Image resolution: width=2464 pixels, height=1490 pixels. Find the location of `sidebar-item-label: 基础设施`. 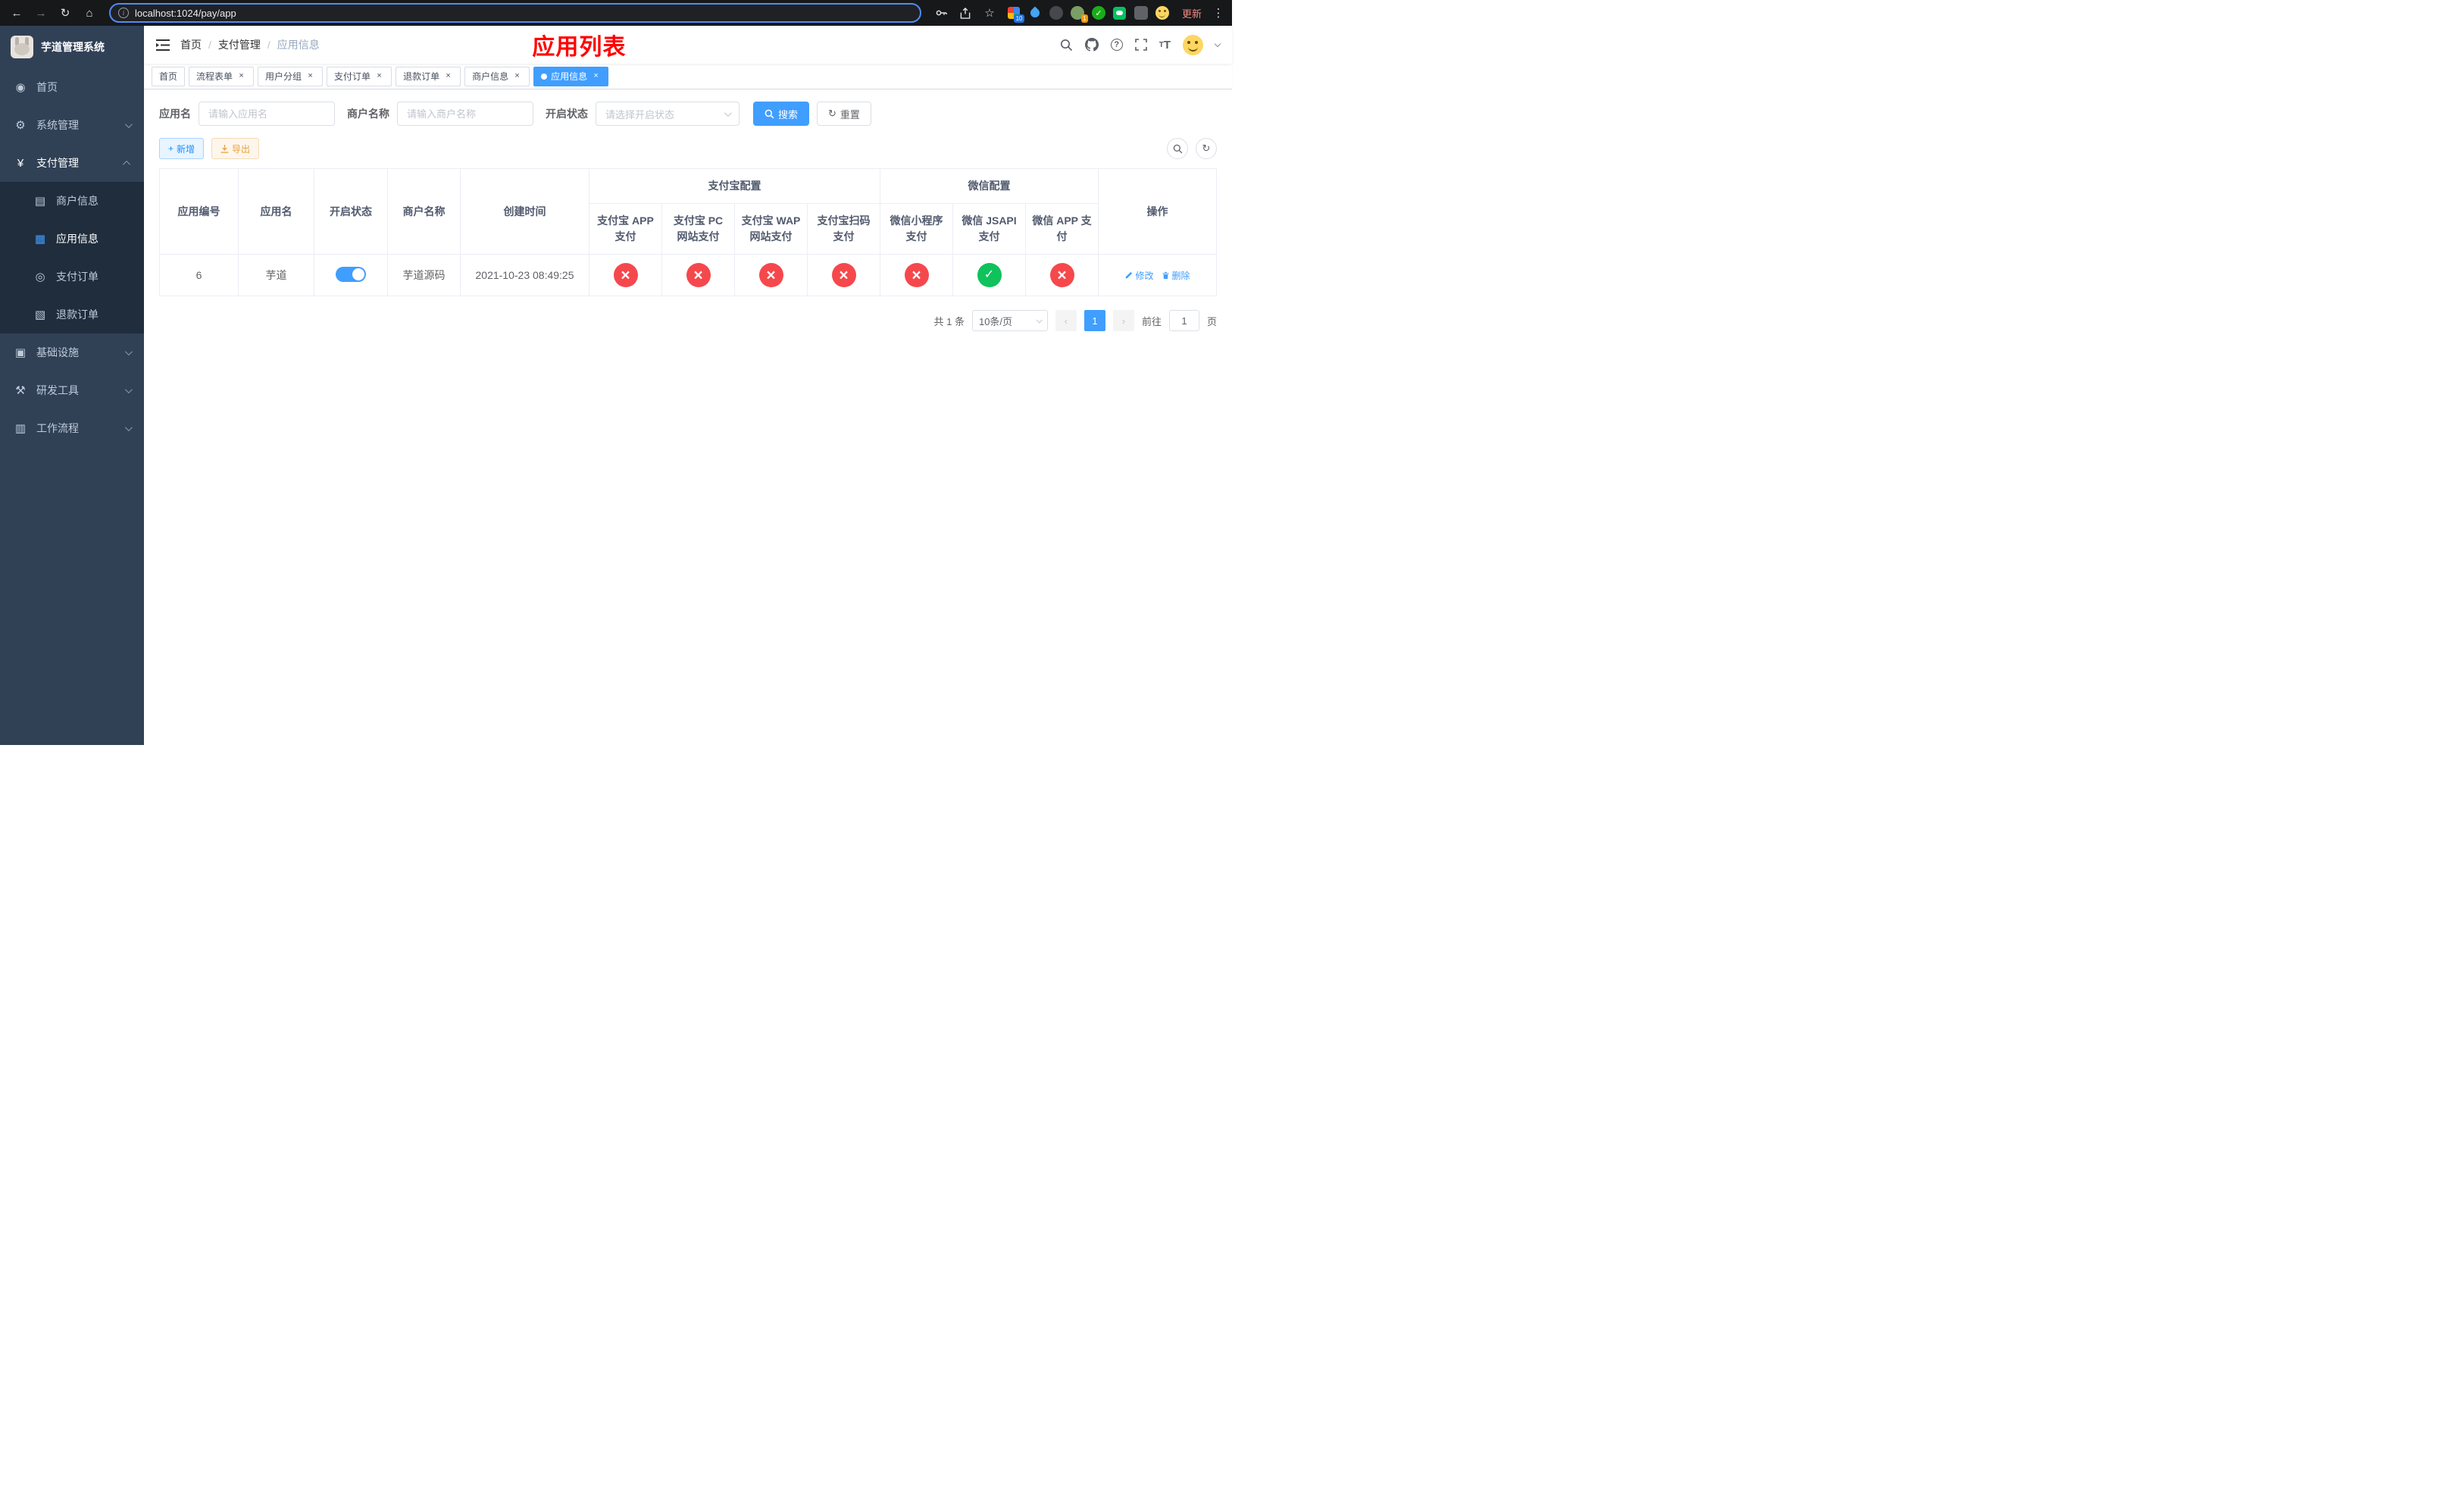

sidebar-item-label: 基础设施 is located at coordinates (57, 352).